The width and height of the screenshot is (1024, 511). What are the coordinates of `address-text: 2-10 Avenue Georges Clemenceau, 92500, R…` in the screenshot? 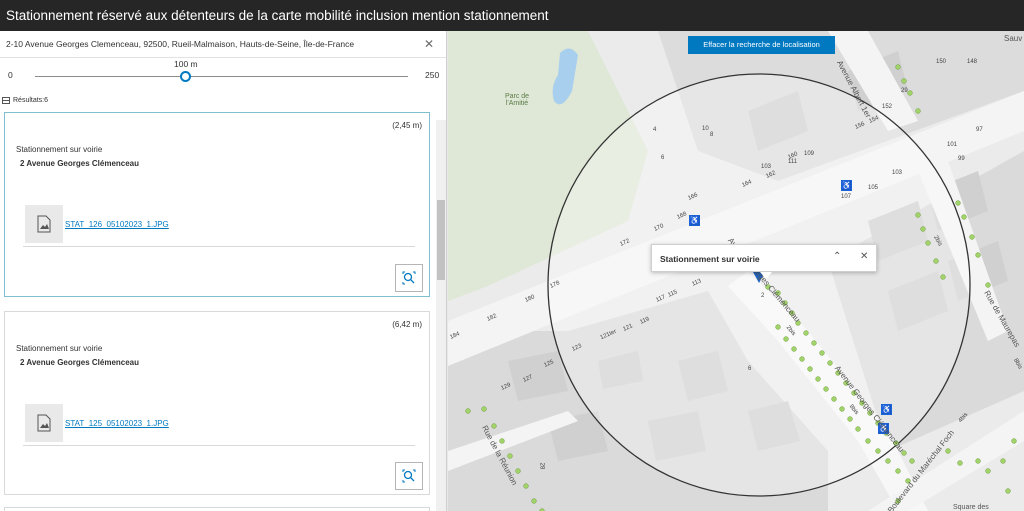 It's located at (180, 44).